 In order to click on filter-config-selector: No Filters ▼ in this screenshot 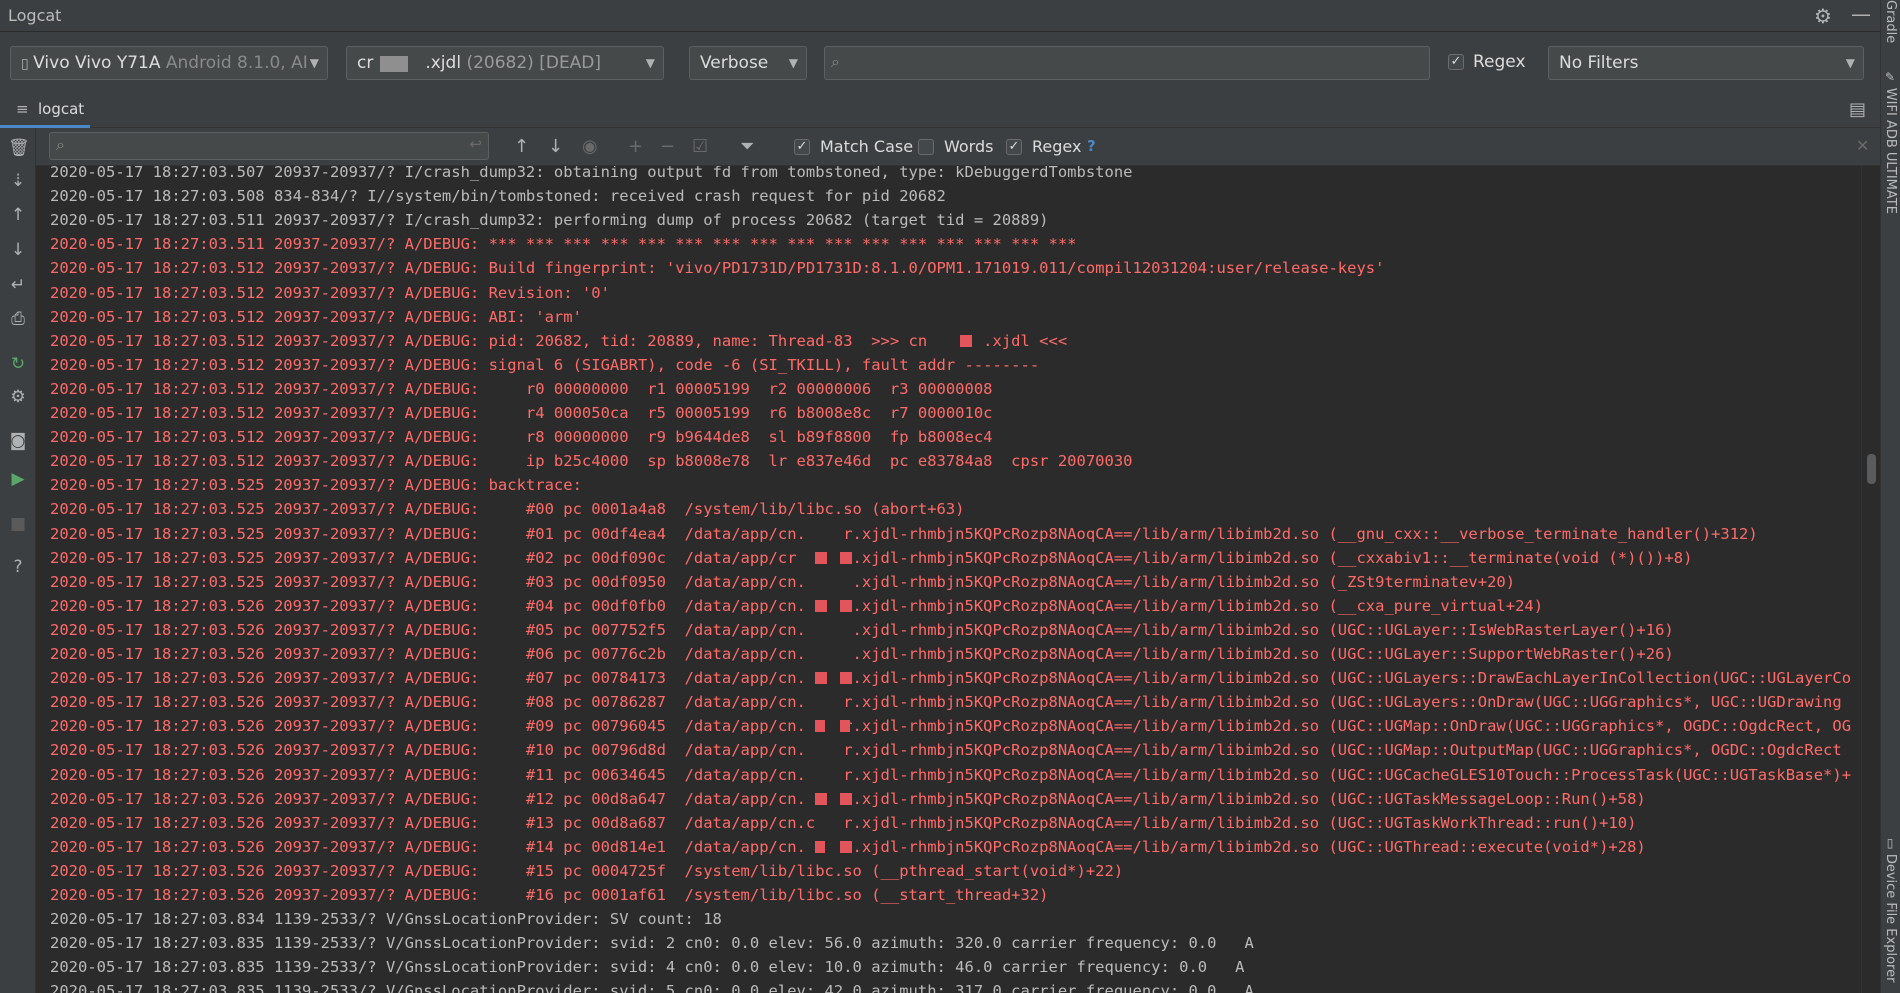, I will do `click(1706, 63)`.